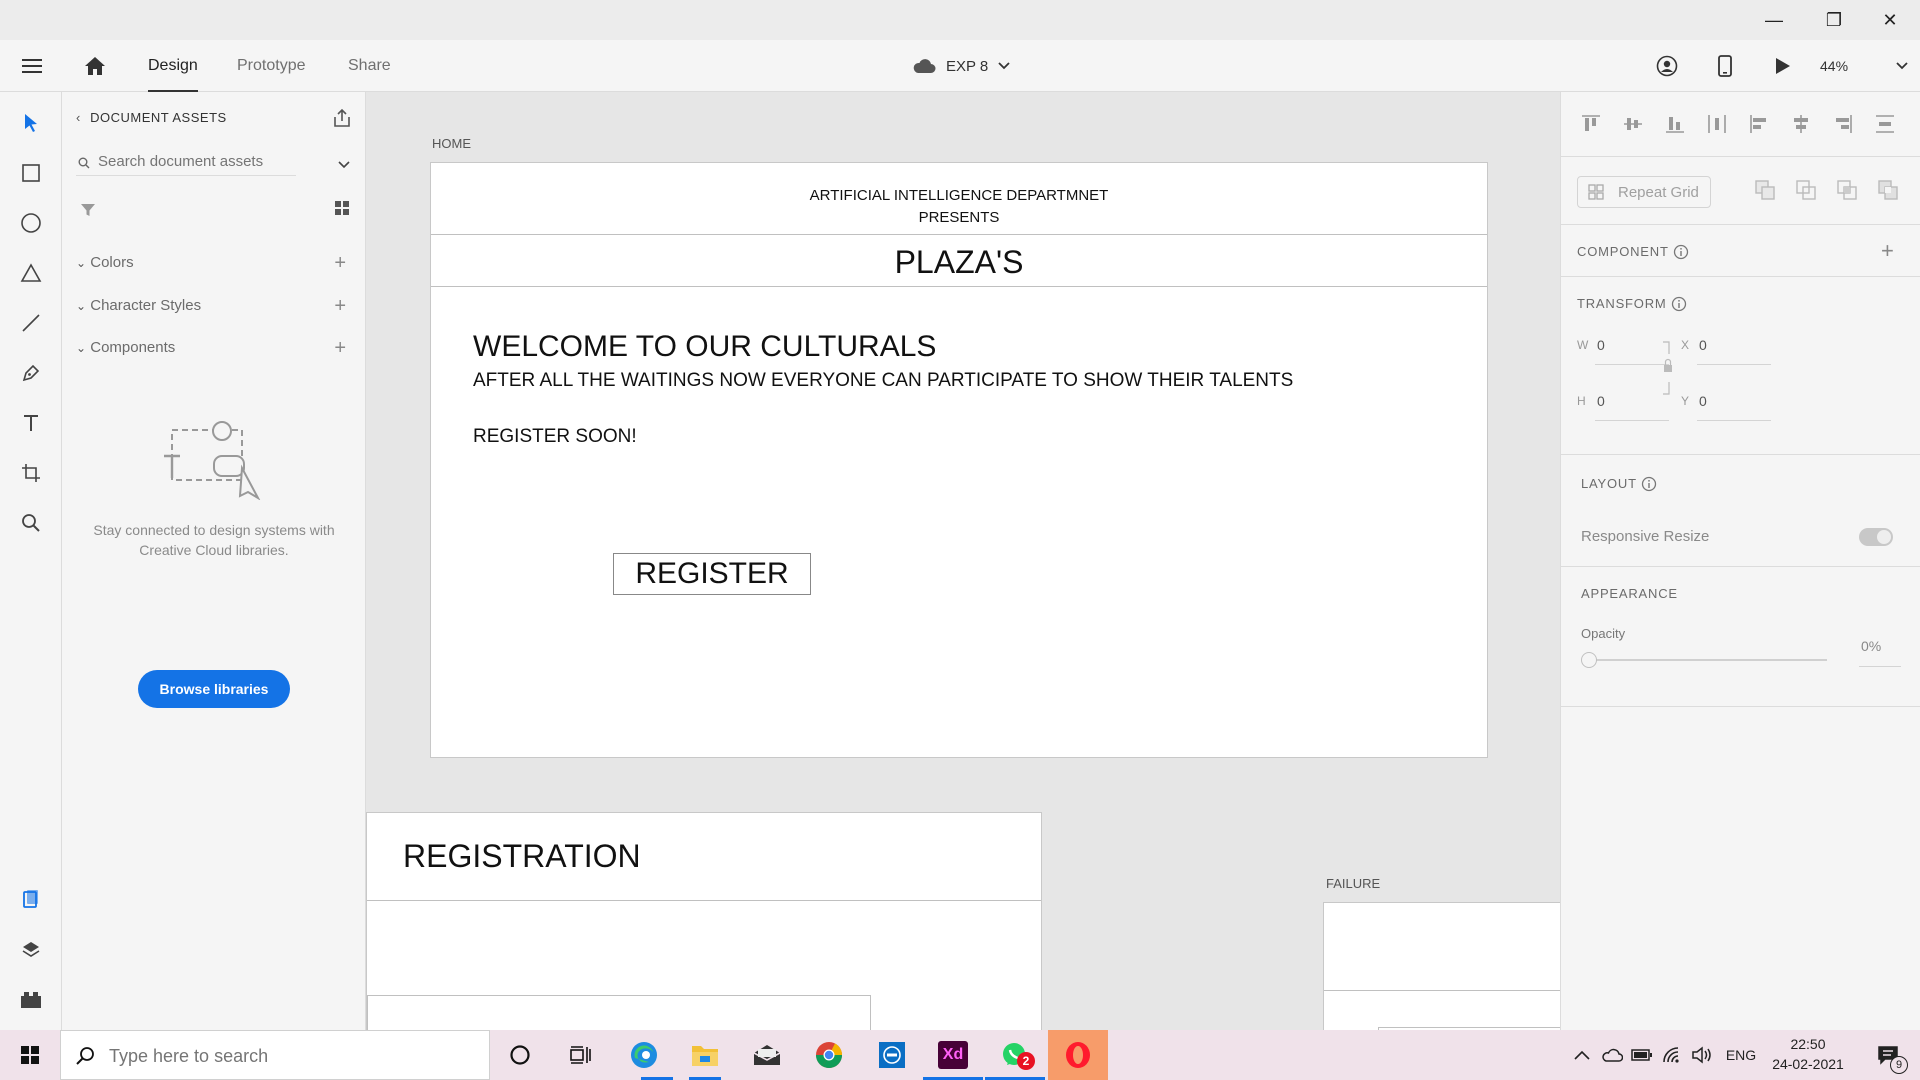  What do you see at coordinates (1582, 1055) in the screenshot?
I see `show-hidden-icons-icon` at bounding box center [1582, 1055].